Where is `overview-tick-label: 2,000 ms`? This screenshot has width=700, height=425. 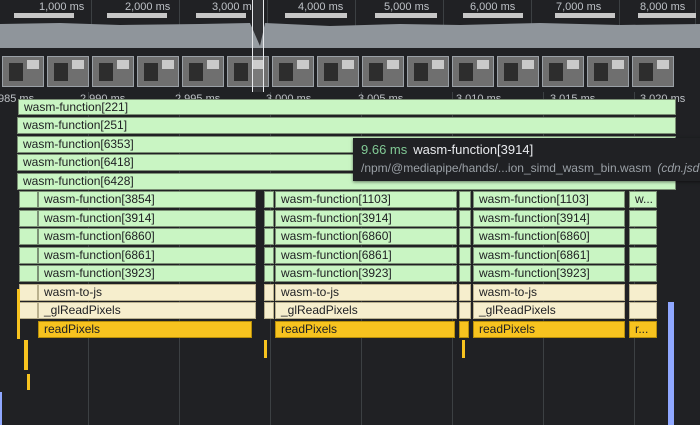 overview-tick-label: 2,000 ms is located at coordinates (148, 7).